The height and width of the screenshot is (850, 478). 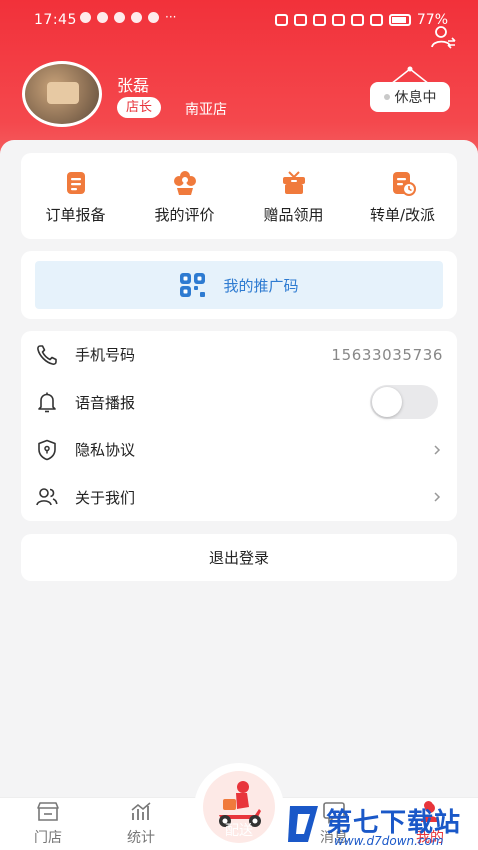 What do you see at coordinates (141, 838) in the screenshot?
I see `tab-label: 统计` at bounding box center [141, 838].